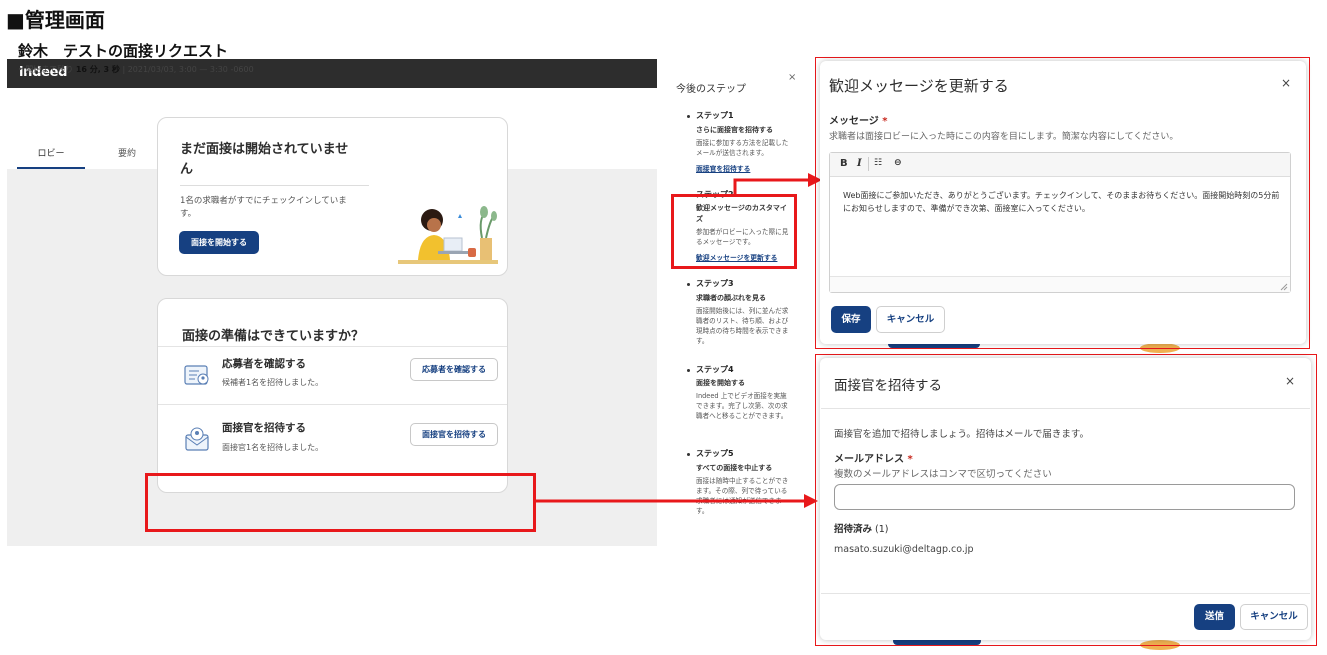 This screenshot has height=655, width=1327. What do you see at coordinates (715, 115) in the screenshot?
I see `step-1-head: ステップ1` at bounding box center [715, 115].